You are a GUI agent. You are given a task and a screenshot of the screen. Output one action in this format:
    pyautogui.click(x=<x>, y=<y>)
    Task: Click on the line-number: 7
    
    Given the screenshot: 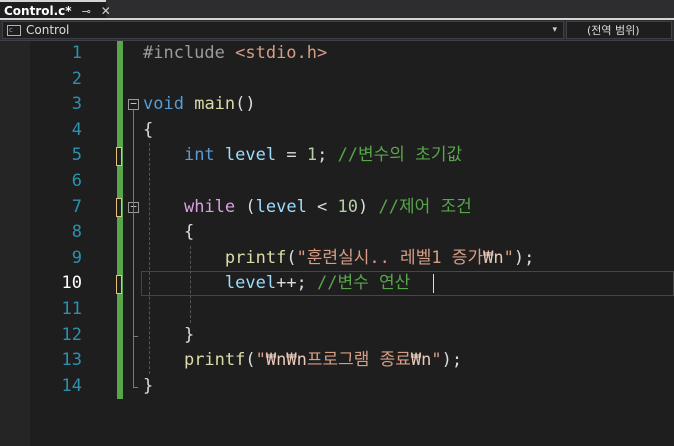 What is the action you would take?
    pyautogui.click(x=76, y=206)
    